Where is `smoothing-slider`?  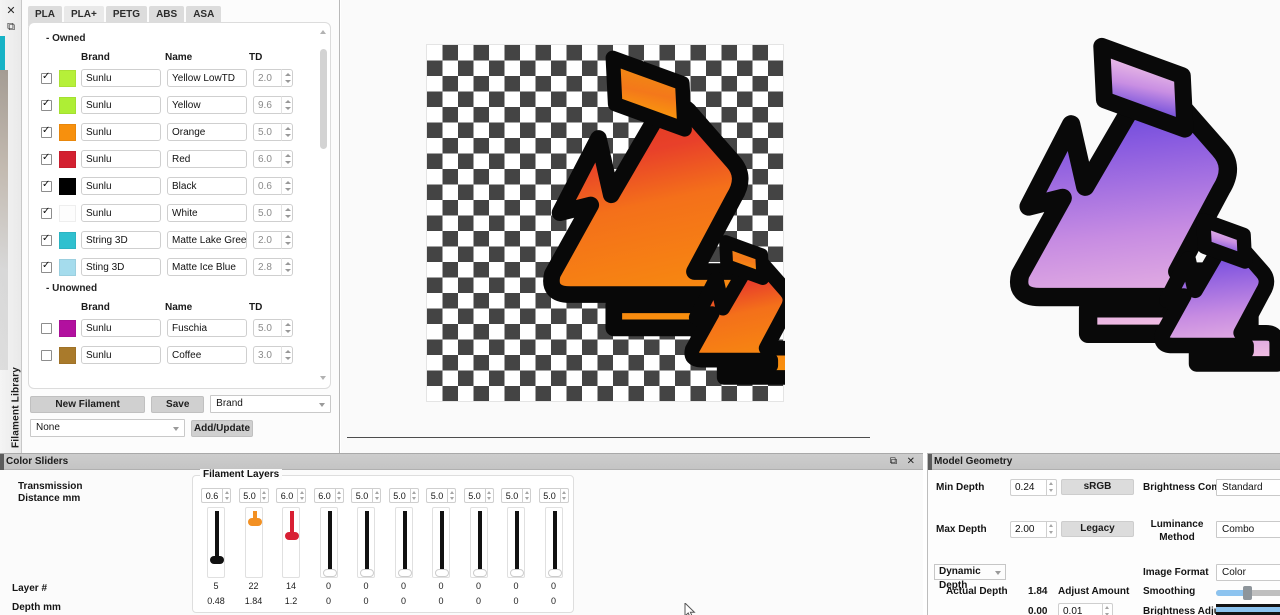
smoothing-slider is located at coordinates (1248, 593).